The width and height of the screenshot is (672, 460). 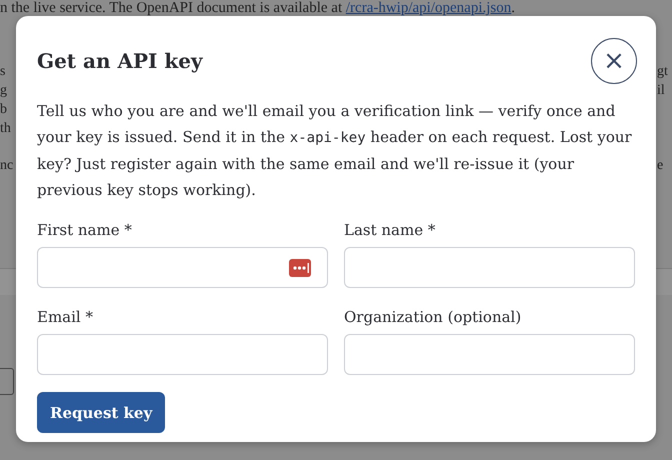 What do you see at coordinates (4, 91) in the screenshot?
I see `background-text: g` at bounding box center [4, 91].